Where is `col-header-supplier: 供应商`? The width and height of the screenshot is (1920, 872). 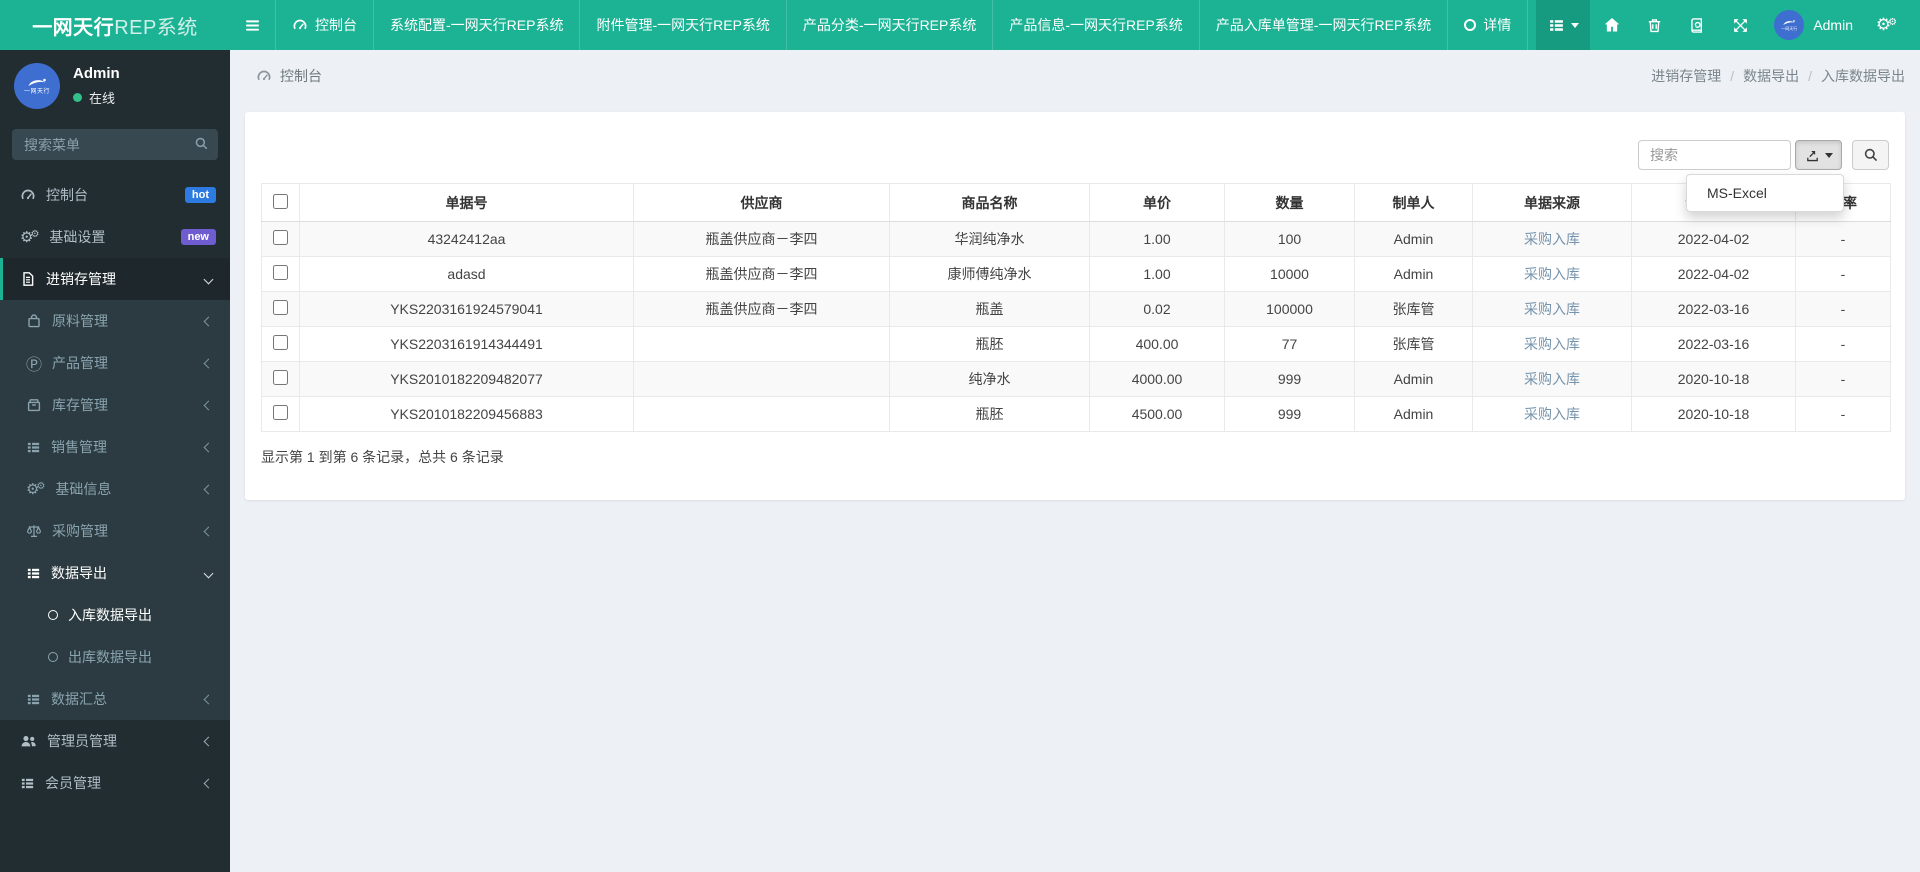
col-header-supplier: 供应商 is located at coordinates (761, 202).